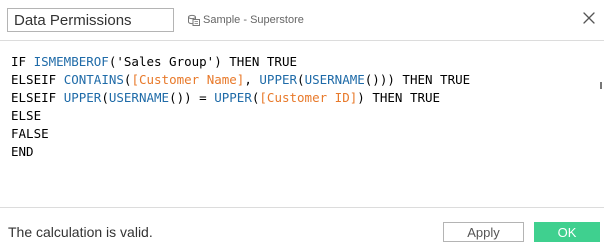 Image resolution: width=604 pixels, height=246 pixels. Describe the element at coordinates (80, 232) in the screenshot. I see `validation-status: The calculation is valid.` at that location.